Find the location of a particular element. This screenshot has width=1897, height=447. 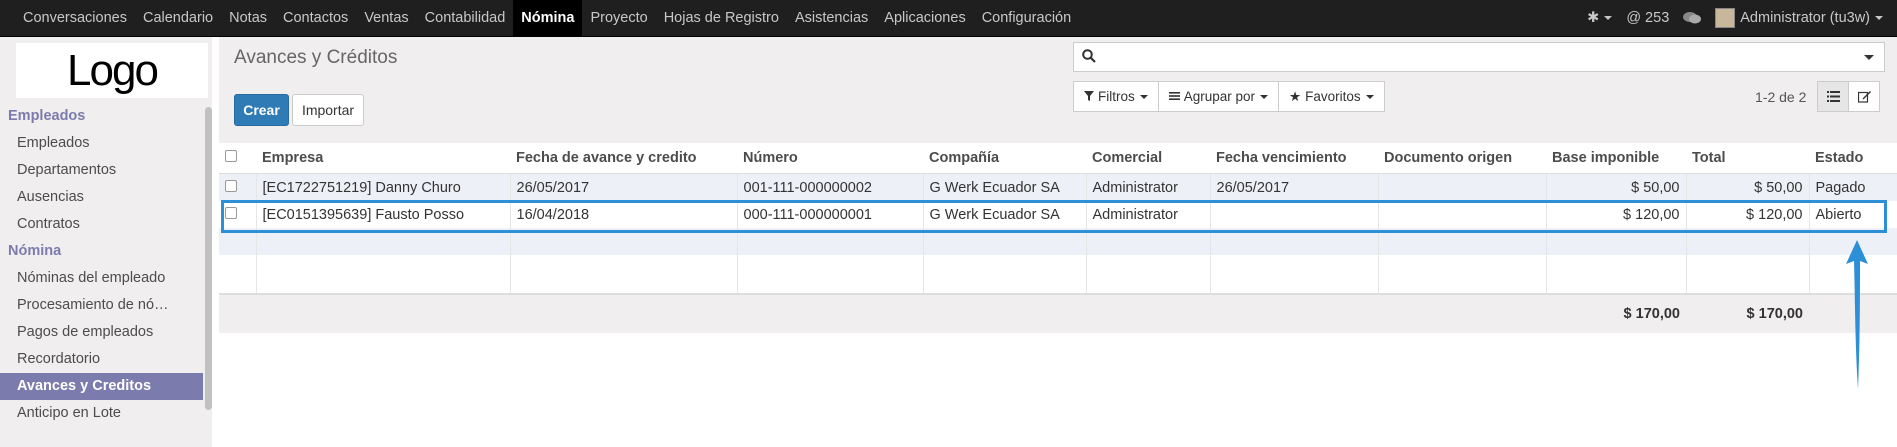

column-empresa: Empresa is located at coordinates (383, 158).